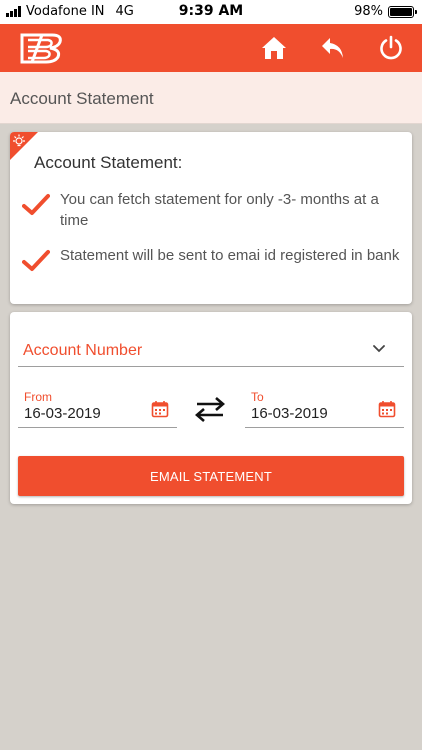  Describe the element at coordinates (274, 48) in the screenshot. I see `home-icon` at that location.